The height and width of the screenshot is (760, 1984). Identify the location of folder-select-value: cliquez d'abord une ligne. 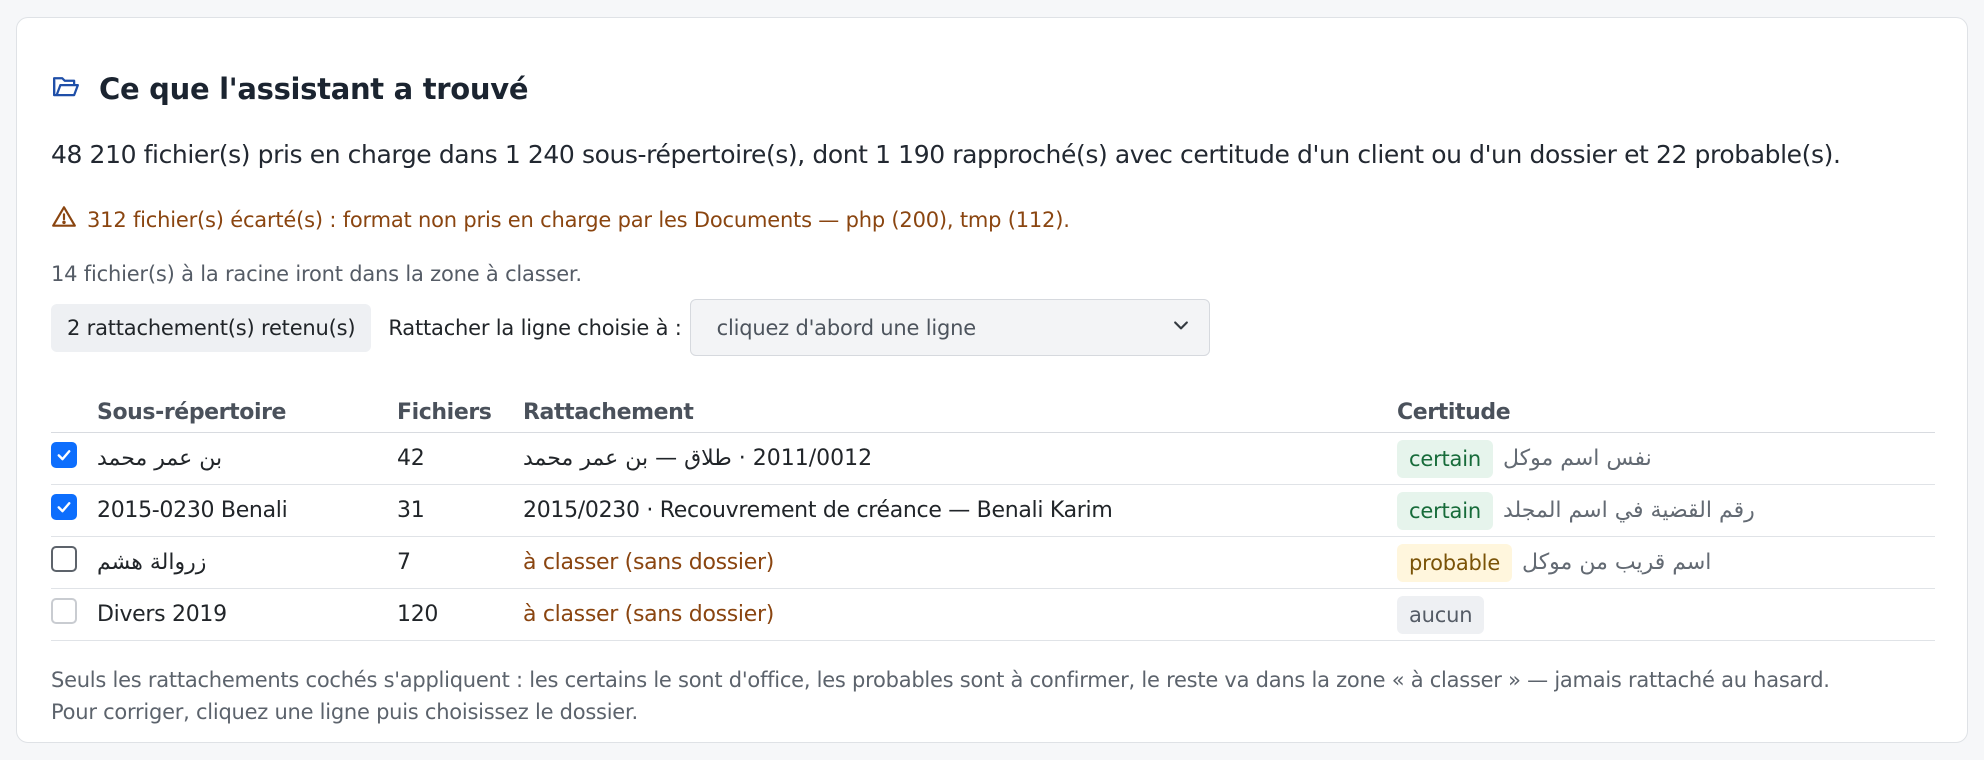
(846, 327).